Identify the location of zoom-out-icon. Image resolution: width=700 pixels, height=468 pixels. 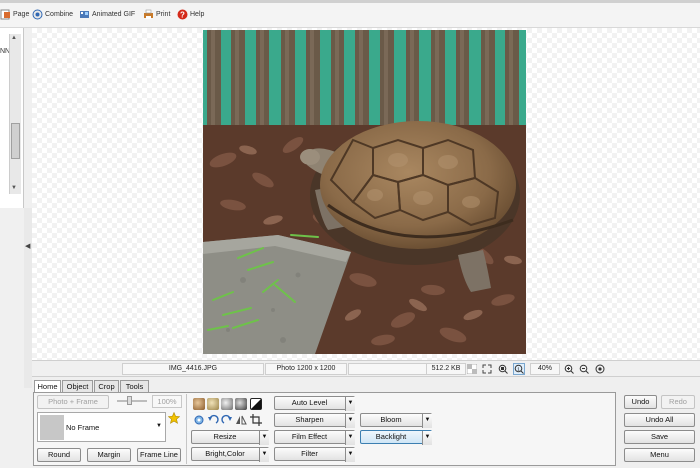
(584, 369).